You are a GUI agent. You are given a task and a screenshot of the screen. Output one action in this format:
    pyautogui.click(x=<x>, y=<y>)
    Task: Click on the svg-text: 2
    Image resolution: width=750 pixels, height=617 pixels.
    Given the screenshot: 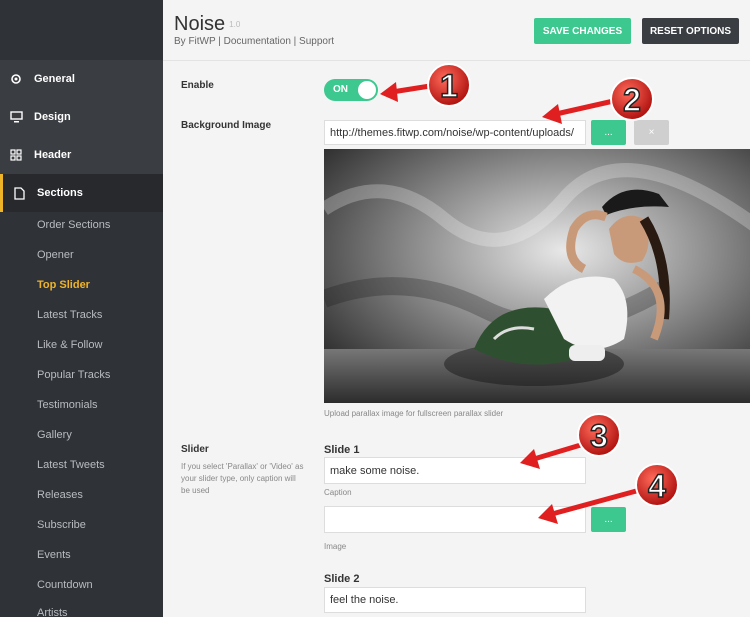 What is the action you would take?
    pyautogui.click(x=632, y=100)
    